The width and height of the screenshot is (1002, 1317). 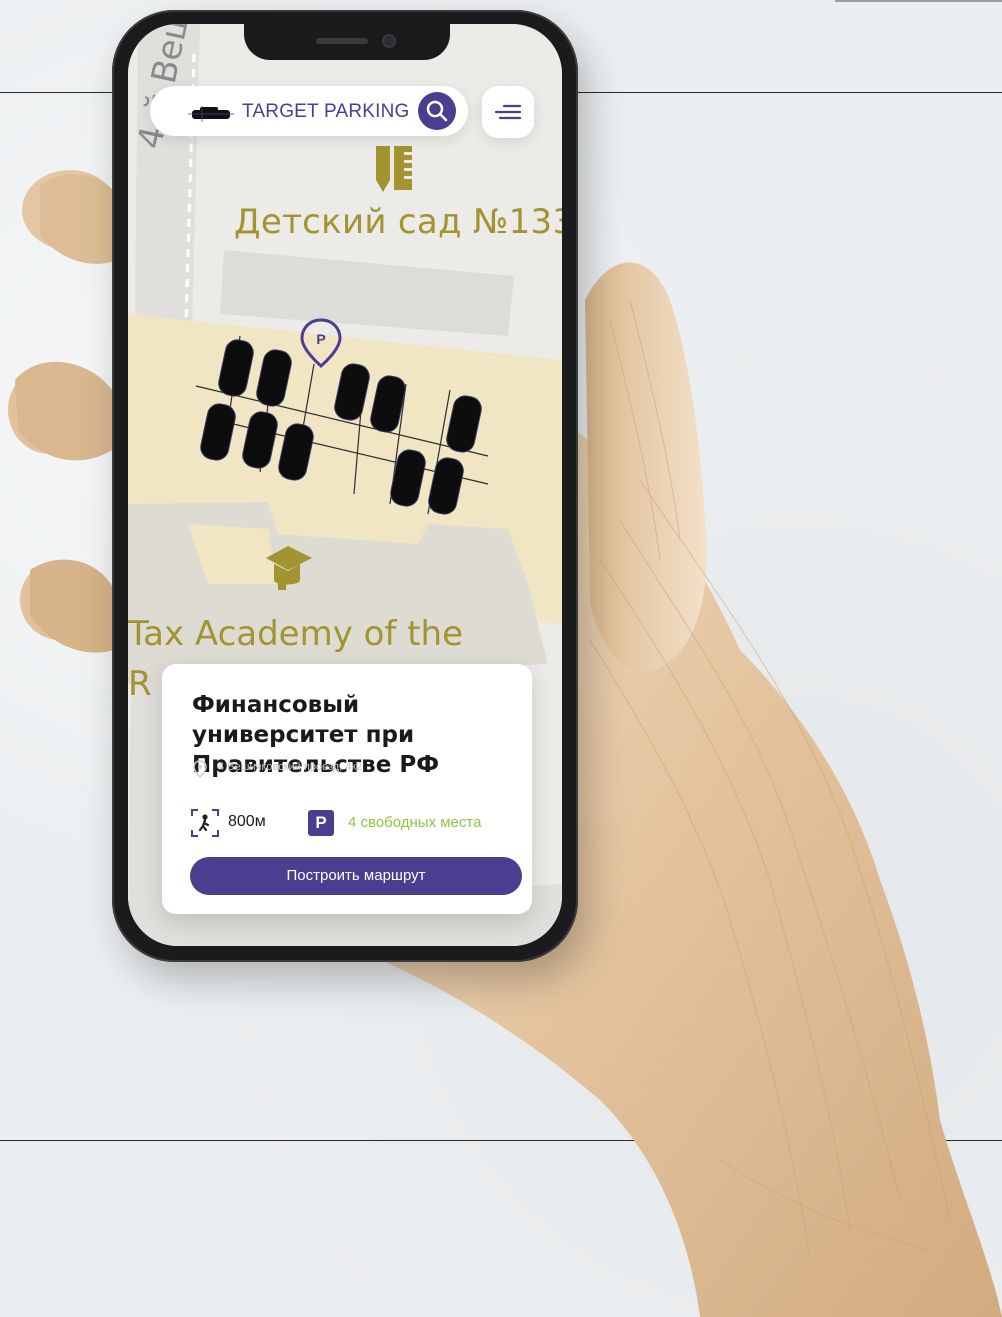 What do you see at coordinates (342, 41) in the screenshot?
I see `speaker-grille` at bounding box center [342, 41].